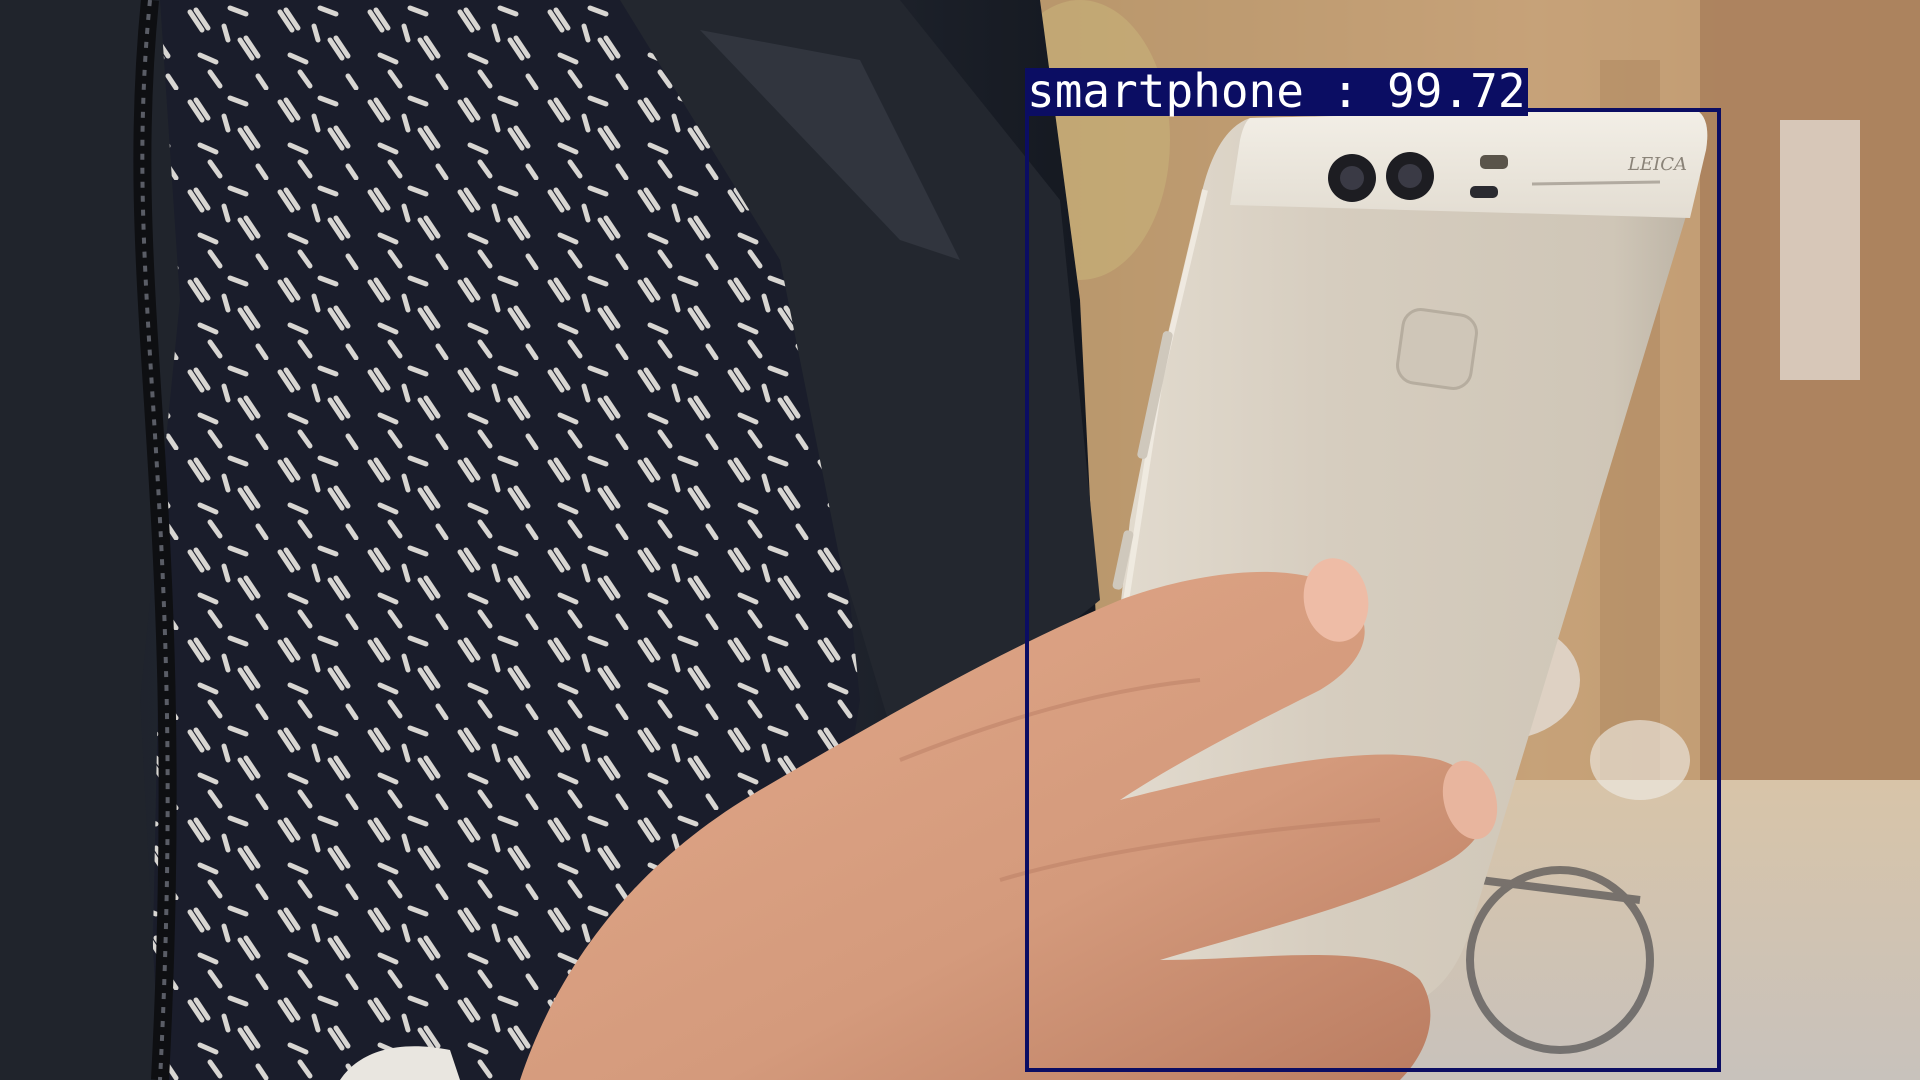 The image size is (1920, 1080). I want to click on detection-score: 99.72, so click(1456, 91).